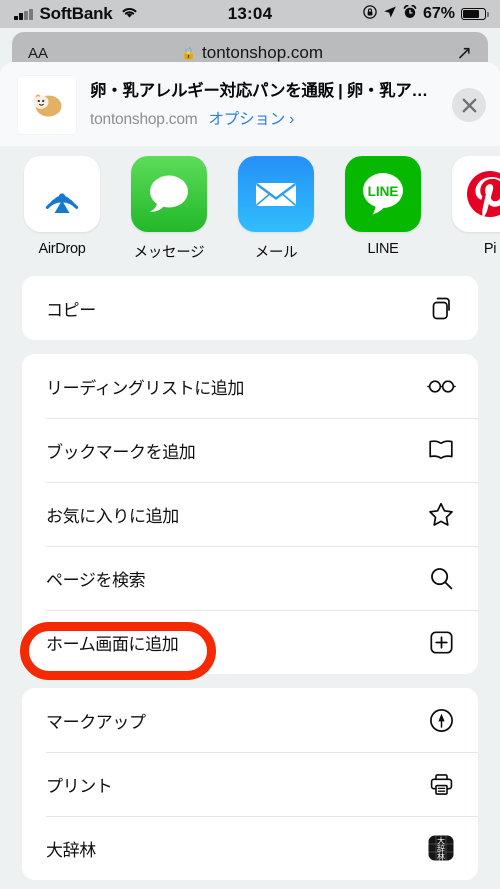  Describe the element at coordinates (370, 14) in the screenshot. I see `rotation-lock-icon` at that location.